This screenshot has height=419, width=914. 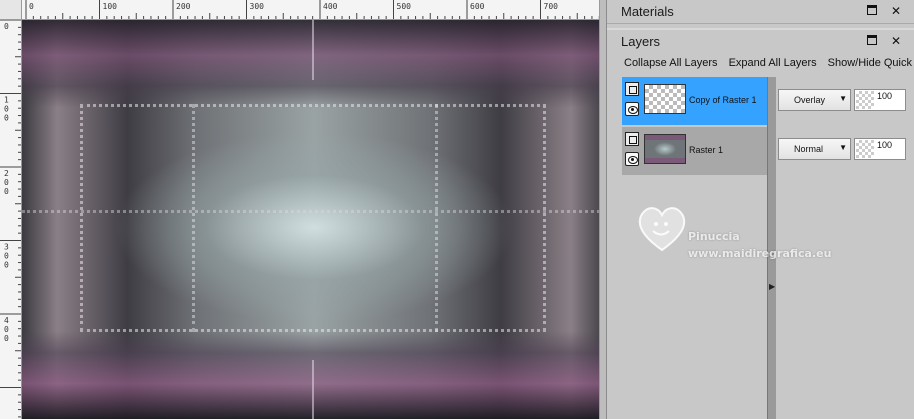 I want to click on image-dotted-line, so click(x=314, y=211).